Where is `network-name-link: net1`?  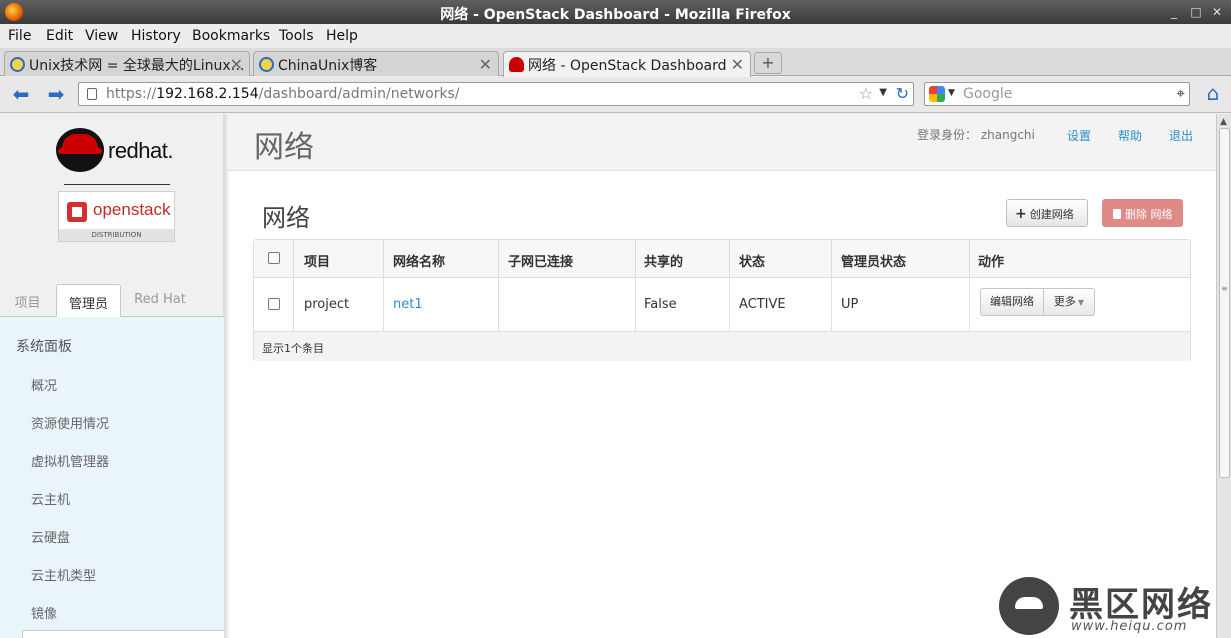 network-name-link: net1 is located at coordinates (408, 304).